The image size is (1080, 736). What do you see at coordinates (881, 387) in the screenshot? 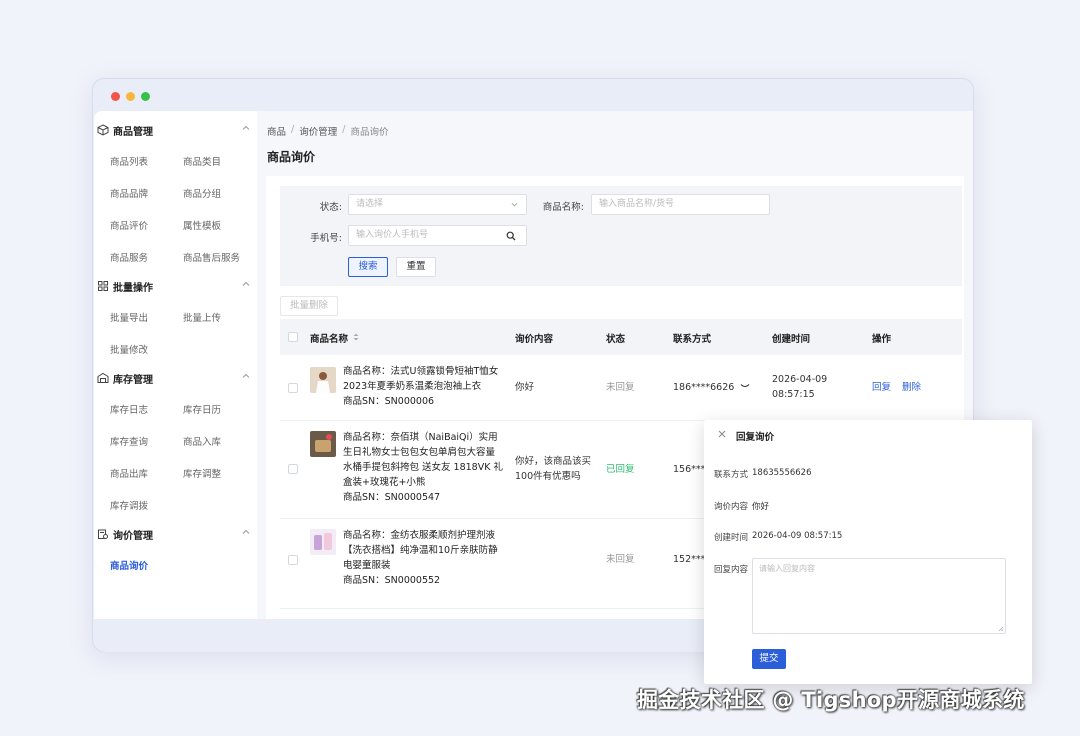
I see `reply-link: 回复` at bounding box center [881, 387].